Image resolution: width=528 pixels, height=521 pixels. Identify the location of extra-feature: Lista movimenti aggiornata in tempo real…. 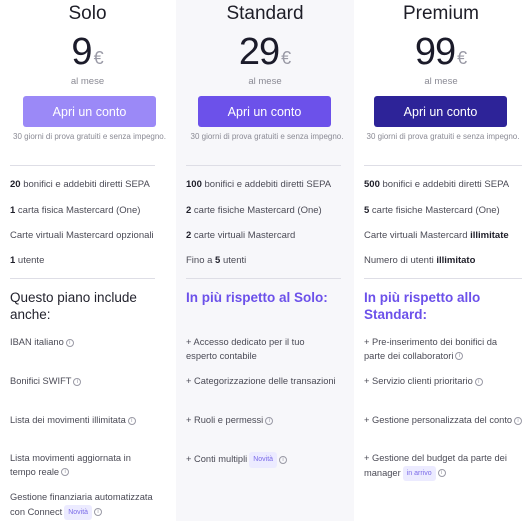
(70, 465).